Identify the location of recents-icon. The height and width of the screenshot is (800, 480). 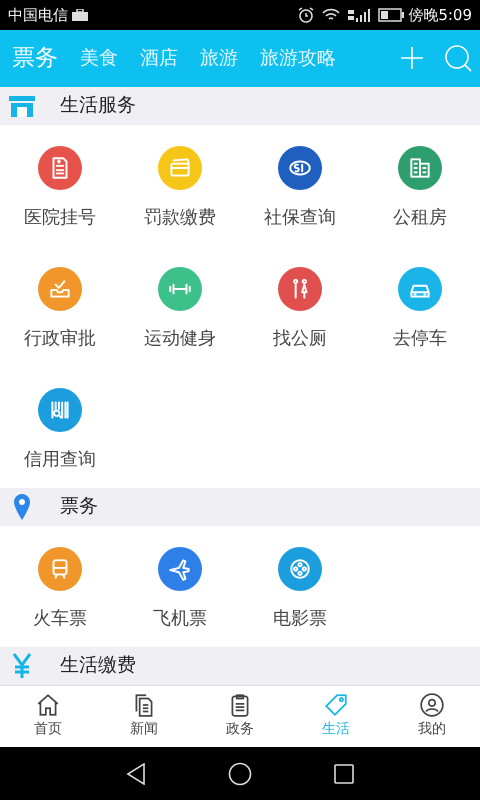
(344, 774).